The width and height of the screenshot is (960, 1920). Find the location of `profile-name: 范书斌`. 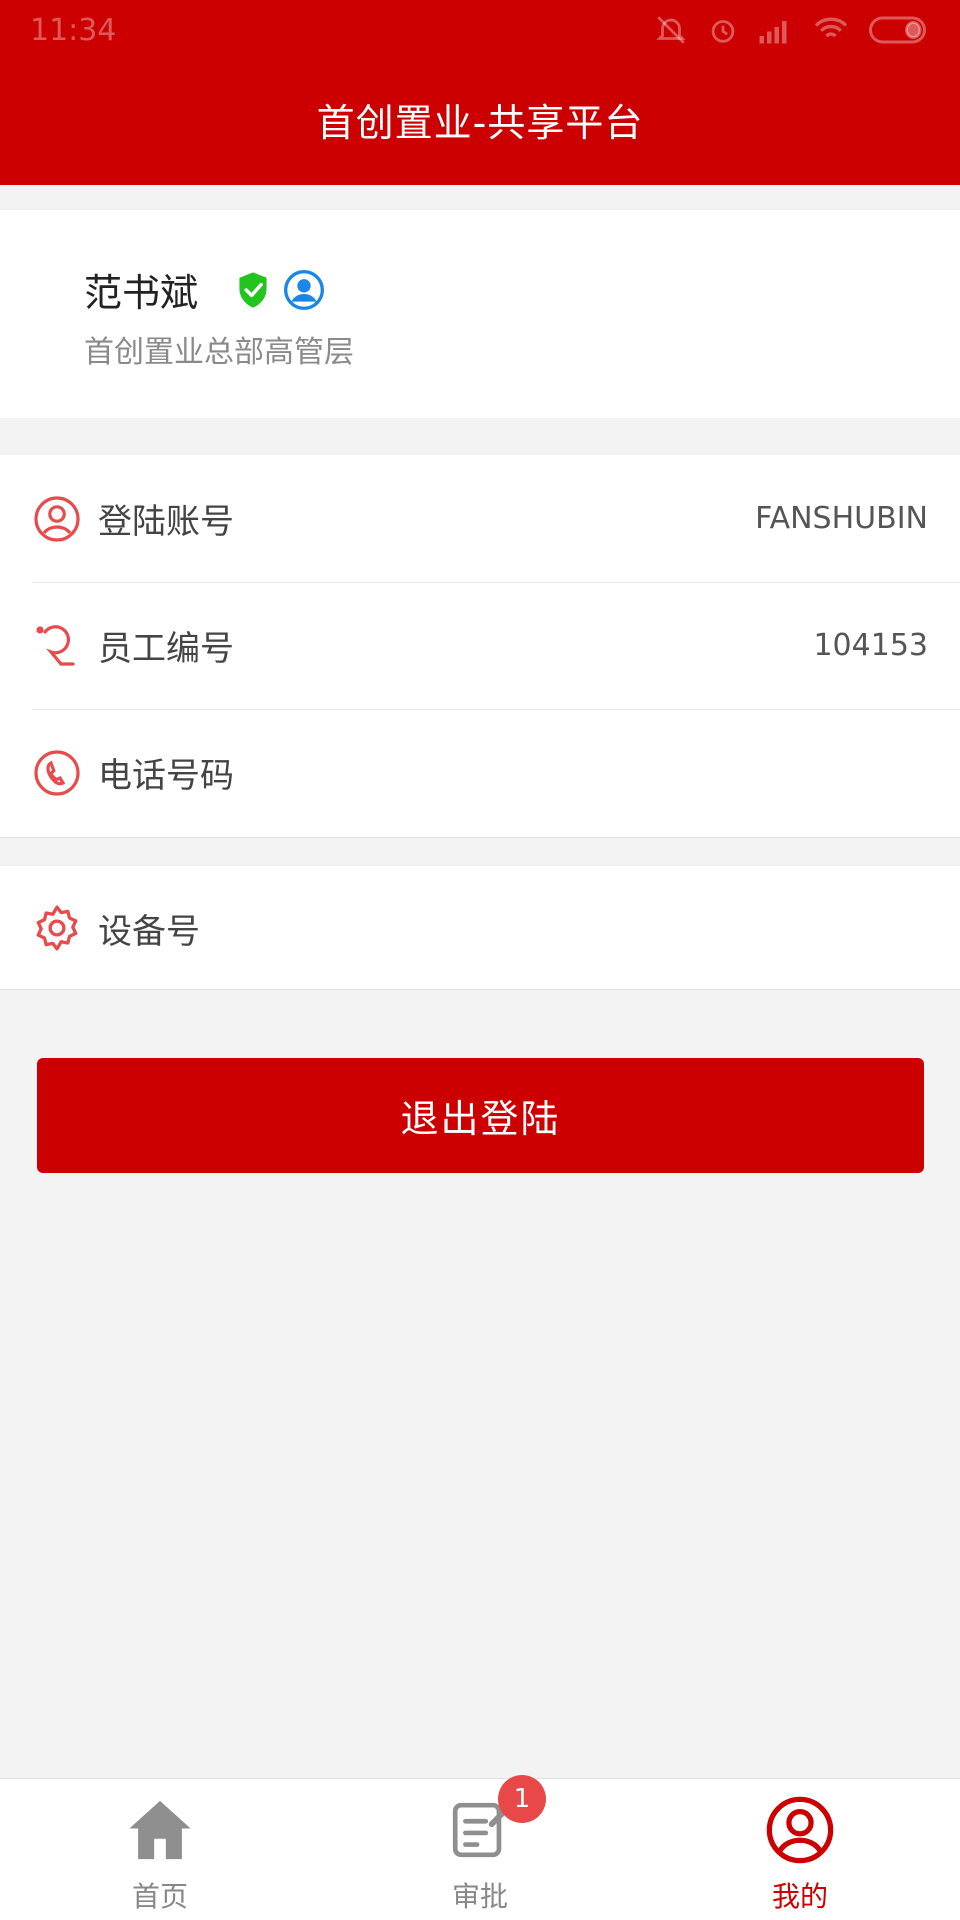

profile-name: 范书斌 is located at coordinates (141, 293).